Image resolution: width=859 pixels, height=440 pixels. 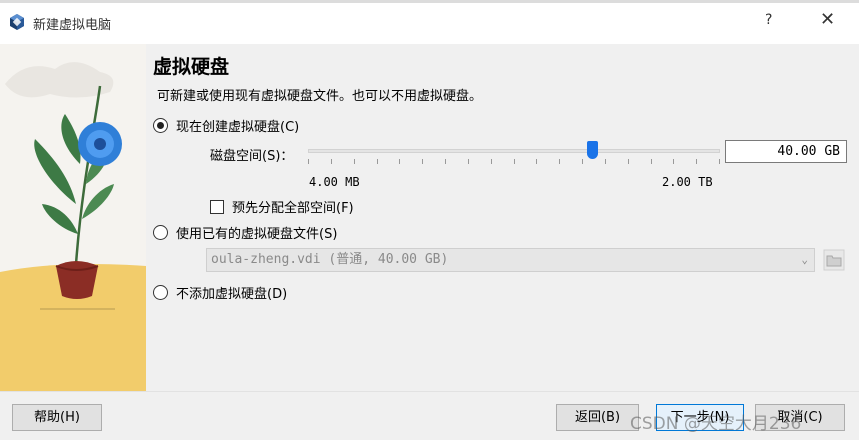 What do you see at coordinates (191, 67) in the screenshot?
I see `page-title: 虚拟硬盘` at bounding box center [191, 67].